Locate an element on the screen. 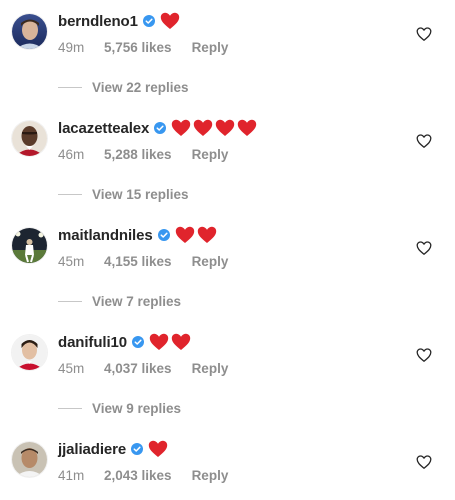 The image size is (455, 500). view-replies-label: View 9 replies is located at coordinates (137, 408).